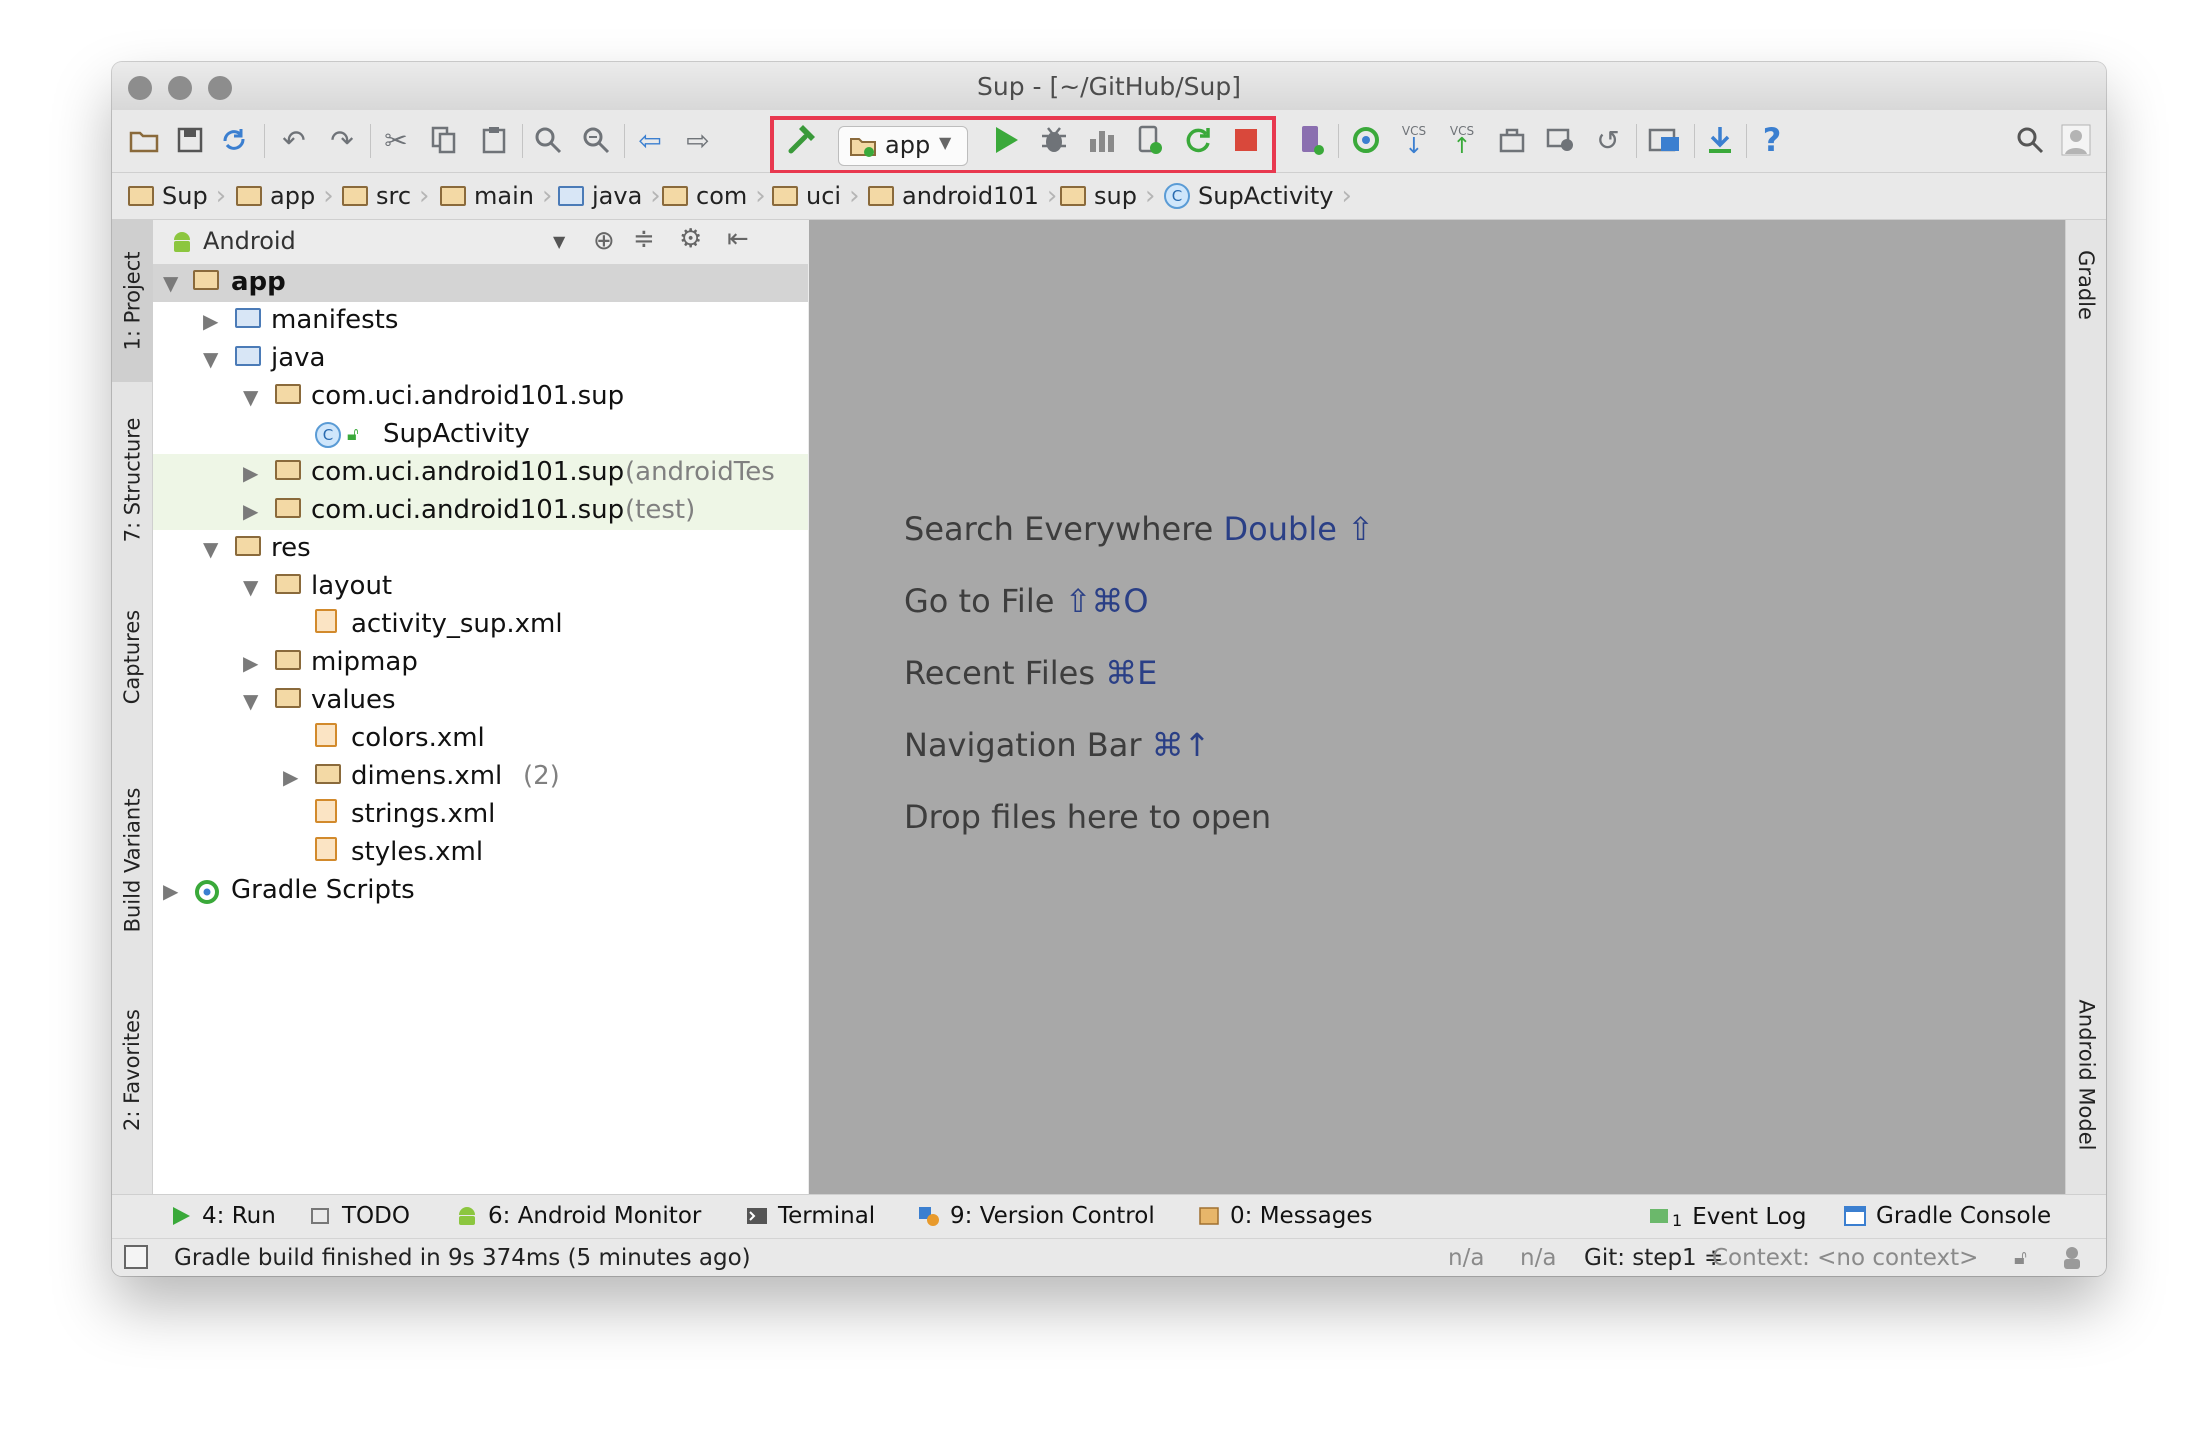  Describe the element at coordinates (234, 140) in the screenshot. I see `sync-icon` at that location.